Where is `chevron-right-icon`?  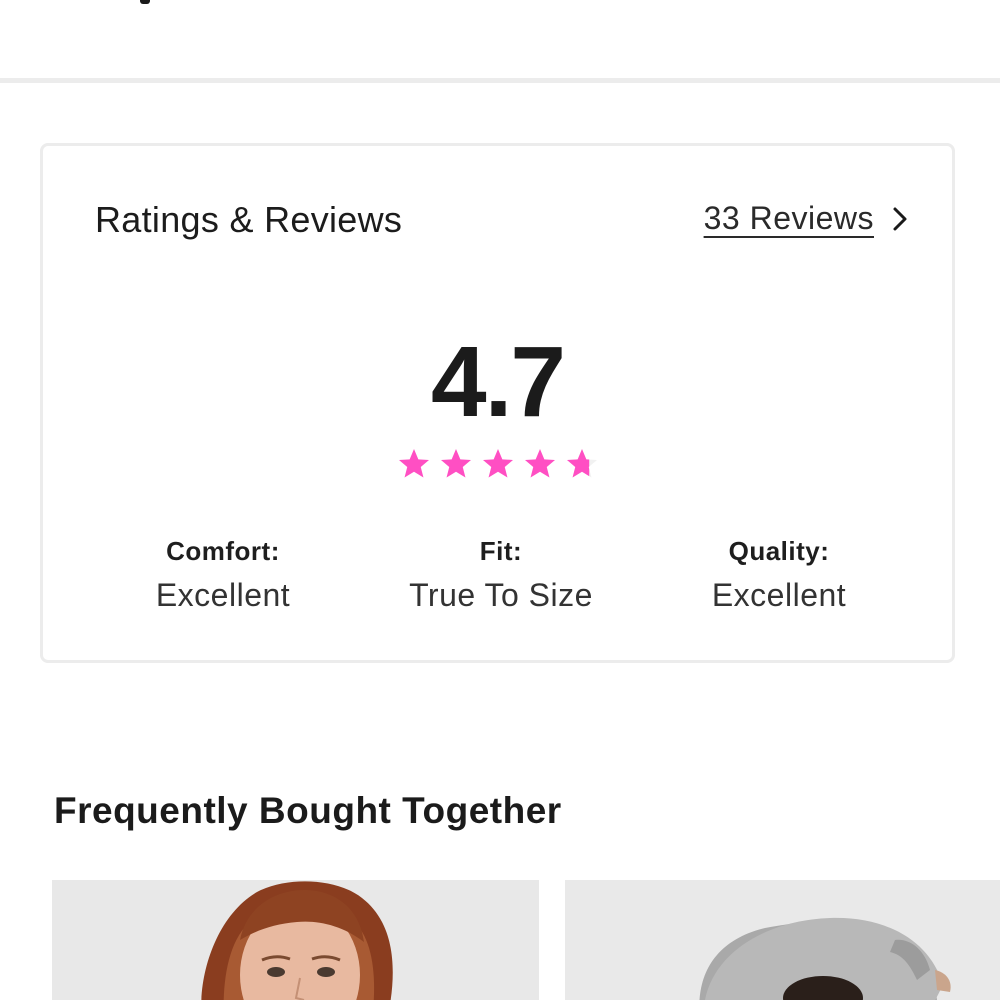
chevron-right-icon is located at coordinates (900, 219).